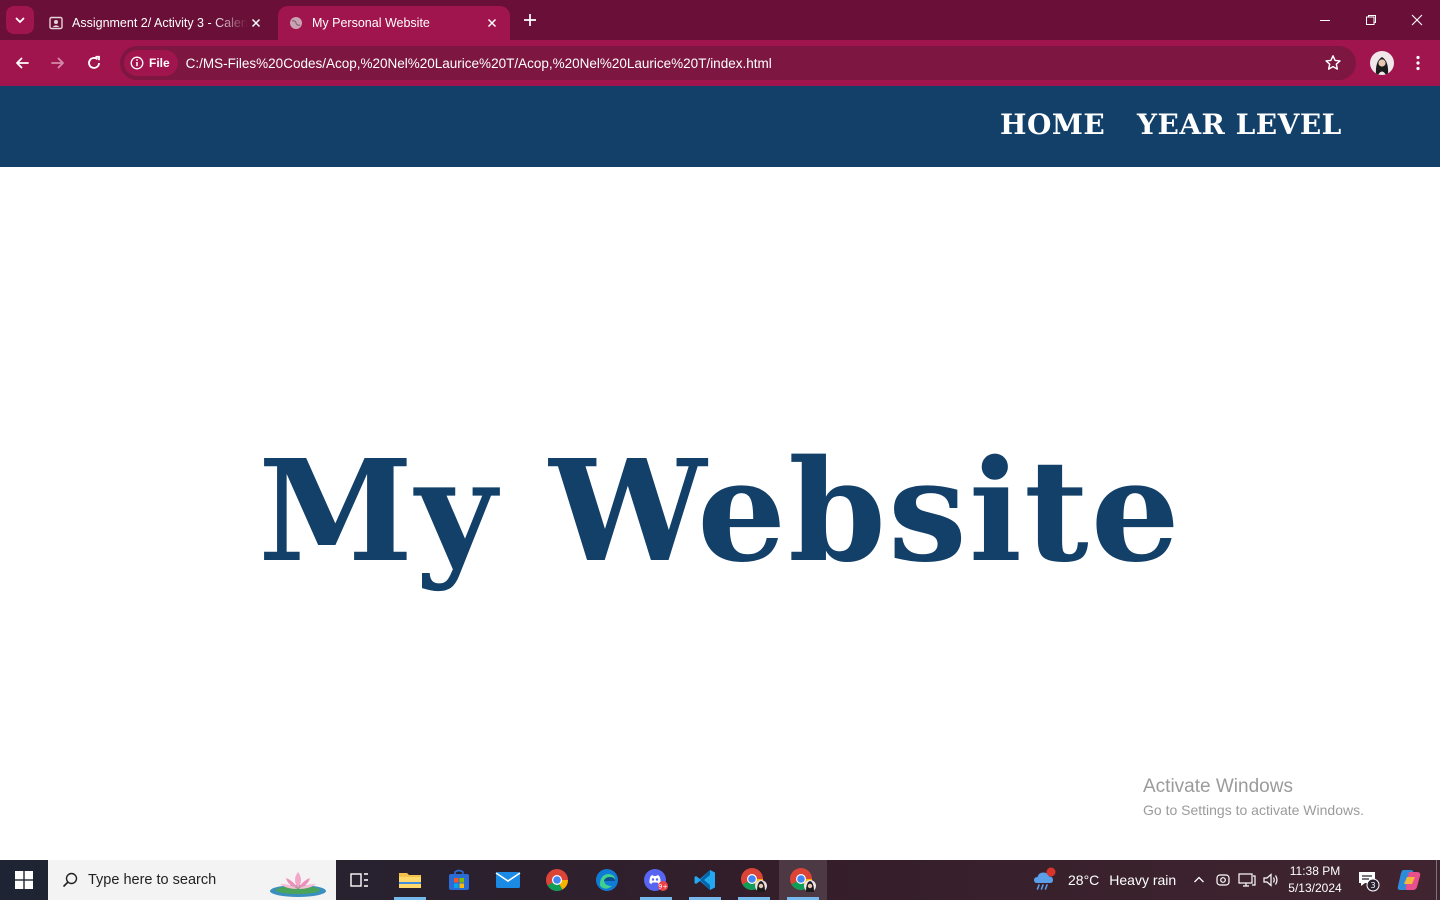  I want to click on watermark-subtitle: Go to Settings to activate Windows., so click(1253, 810).